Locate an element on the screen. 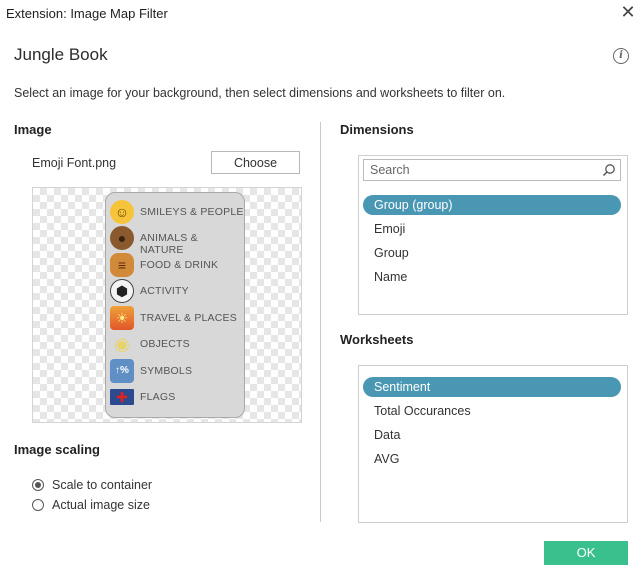 Image resolution: width=643 pixels, height=575 pixels. emoji-category-row: ☀ TRAVEL & PLACES is located at coordinates (177, 318).